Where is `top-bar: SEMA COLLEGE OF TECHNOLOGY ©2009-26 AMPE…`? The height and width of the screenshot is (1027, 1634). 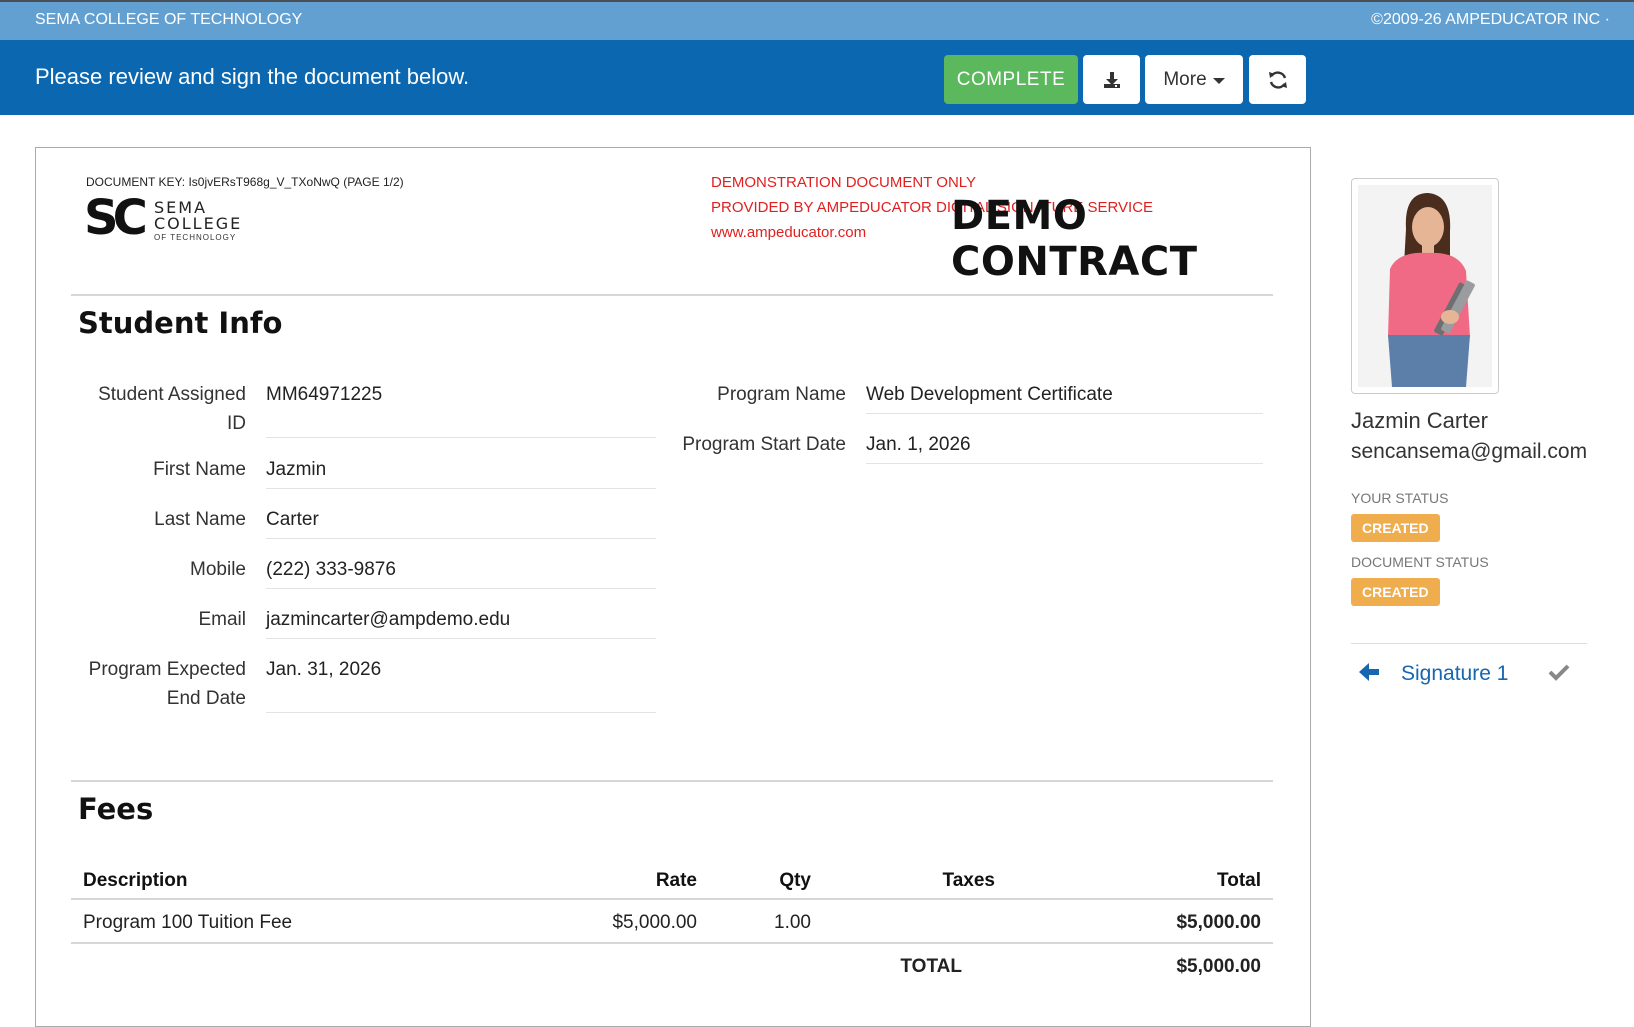 top-bar: SEMA COLLEGE OF TECHNOLOGY ©2009-26 AMPE… is located at coordinates (817, 20).